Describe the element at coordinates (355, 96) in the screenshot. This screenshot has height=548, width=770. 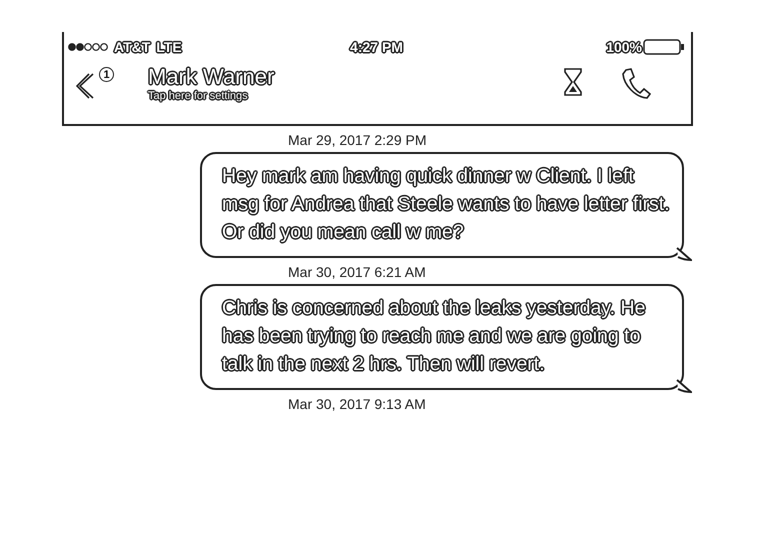
I see `settings-hint: Tap here for settings` at that location.